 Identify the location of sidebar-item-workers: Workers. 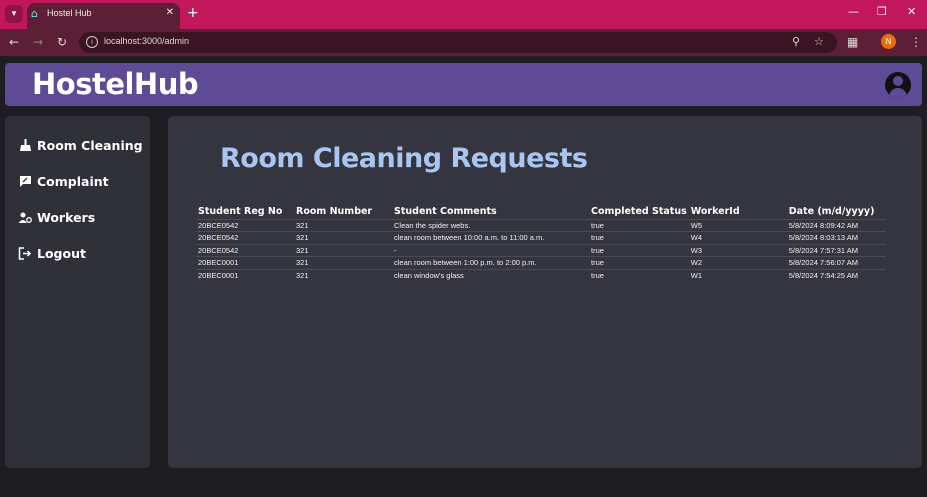
(81, 219).